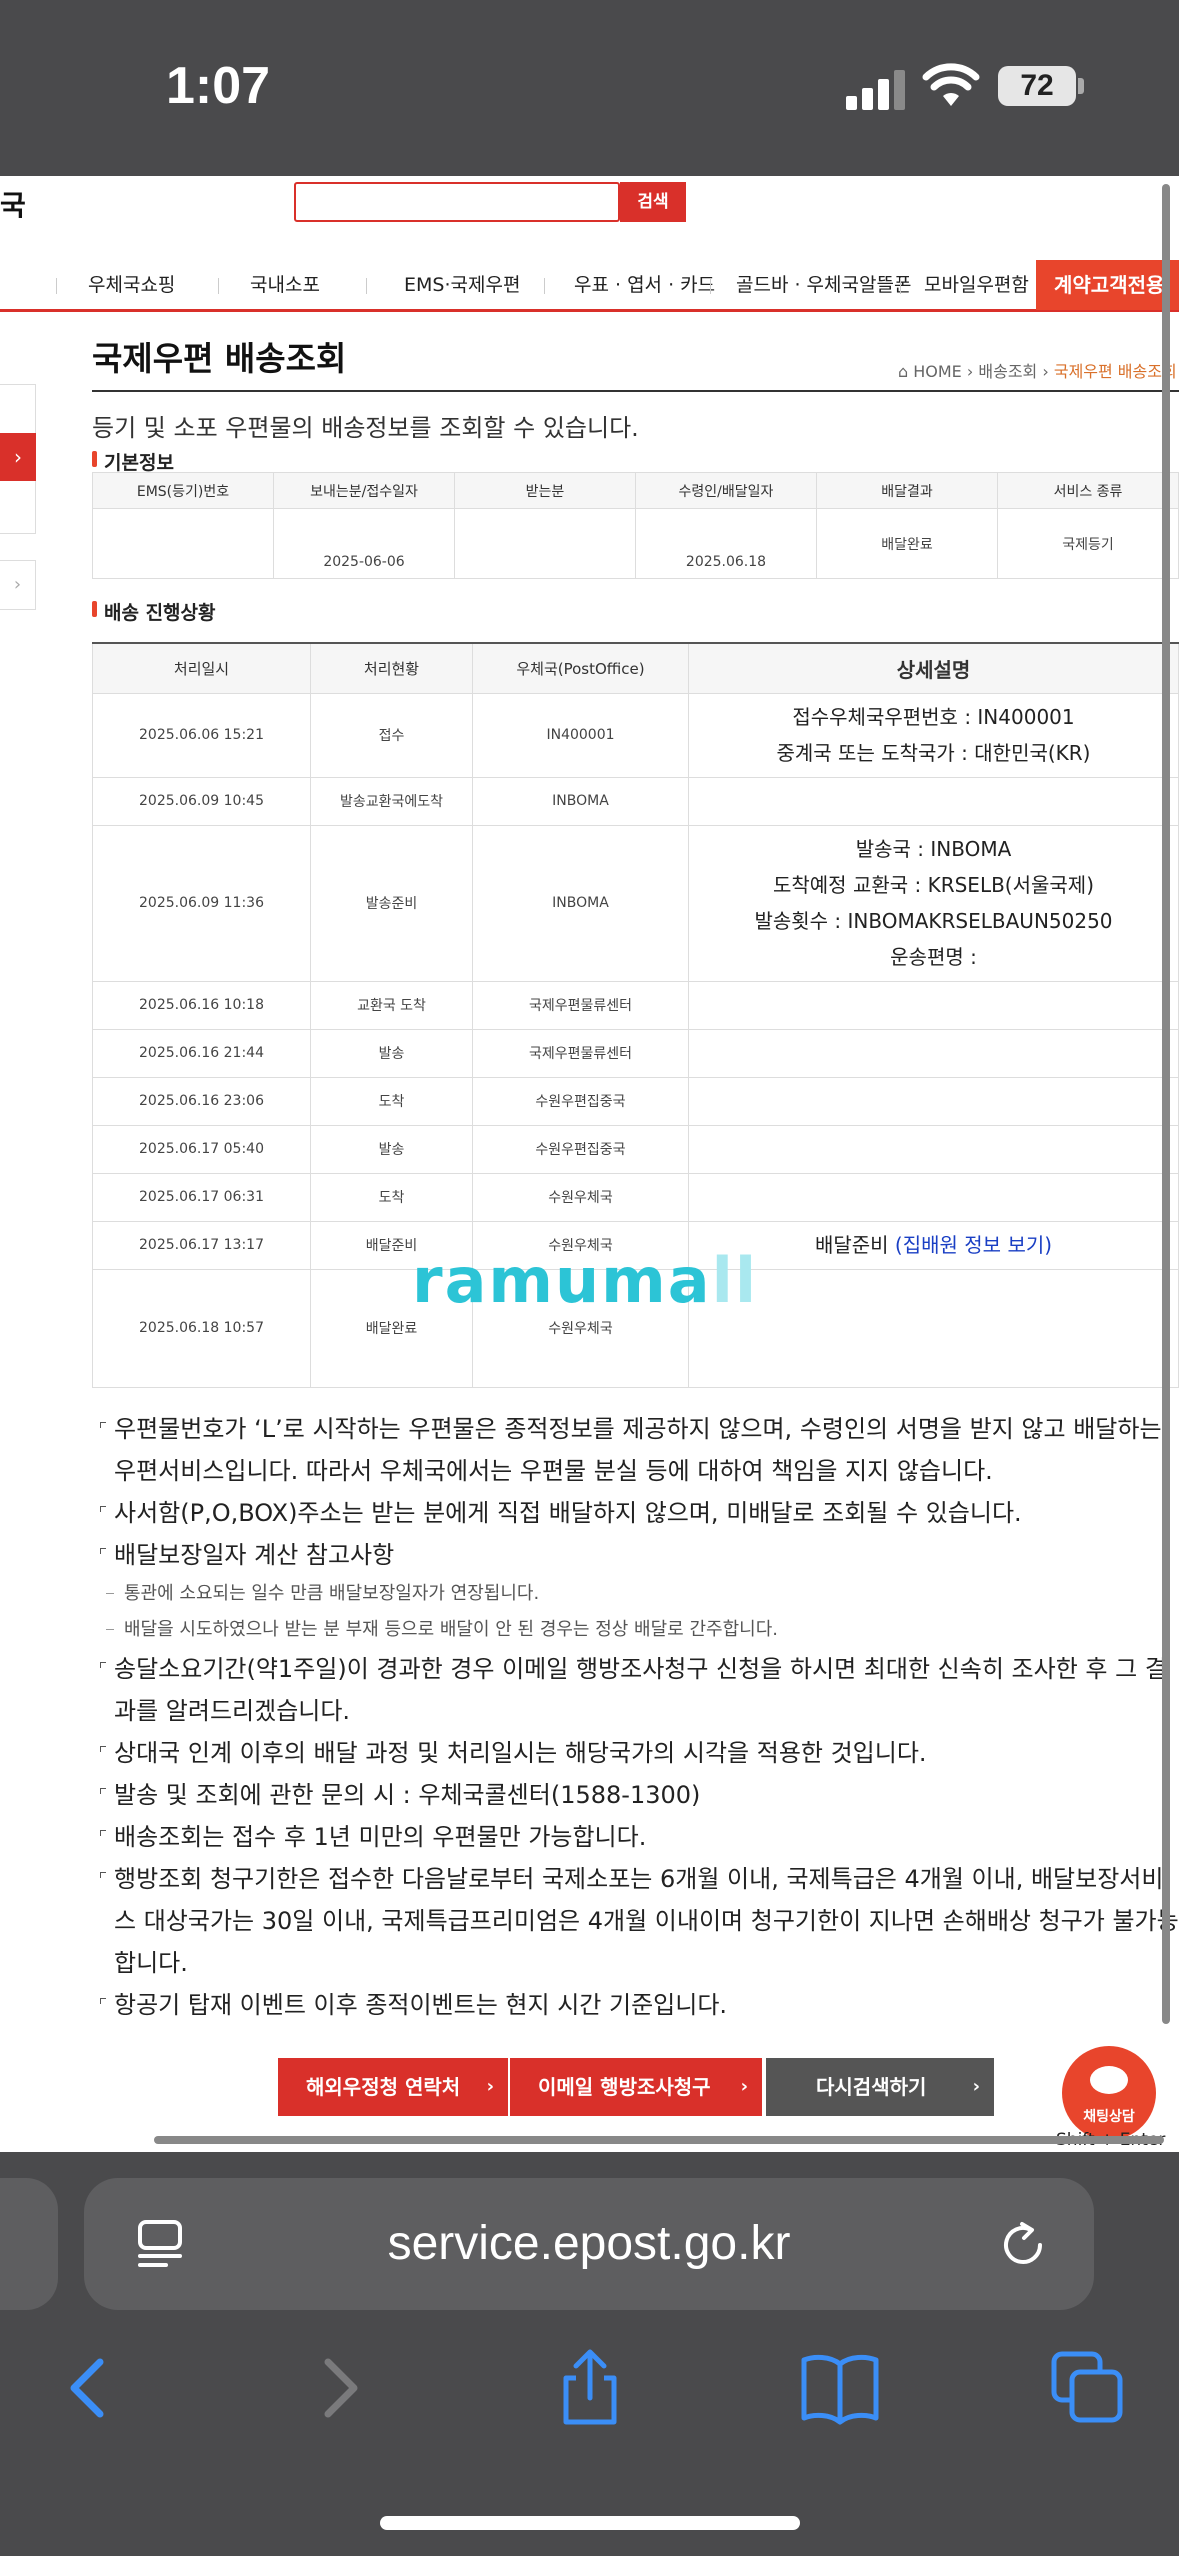 Image resolution: width=1179 pixels, height=2556 pixels. Describe the element at coordinates (635, 668) in the screenshot. I see `table-header-row: 처리일시 처리현황 우체국(PostOffice) 상세설명` at that location.